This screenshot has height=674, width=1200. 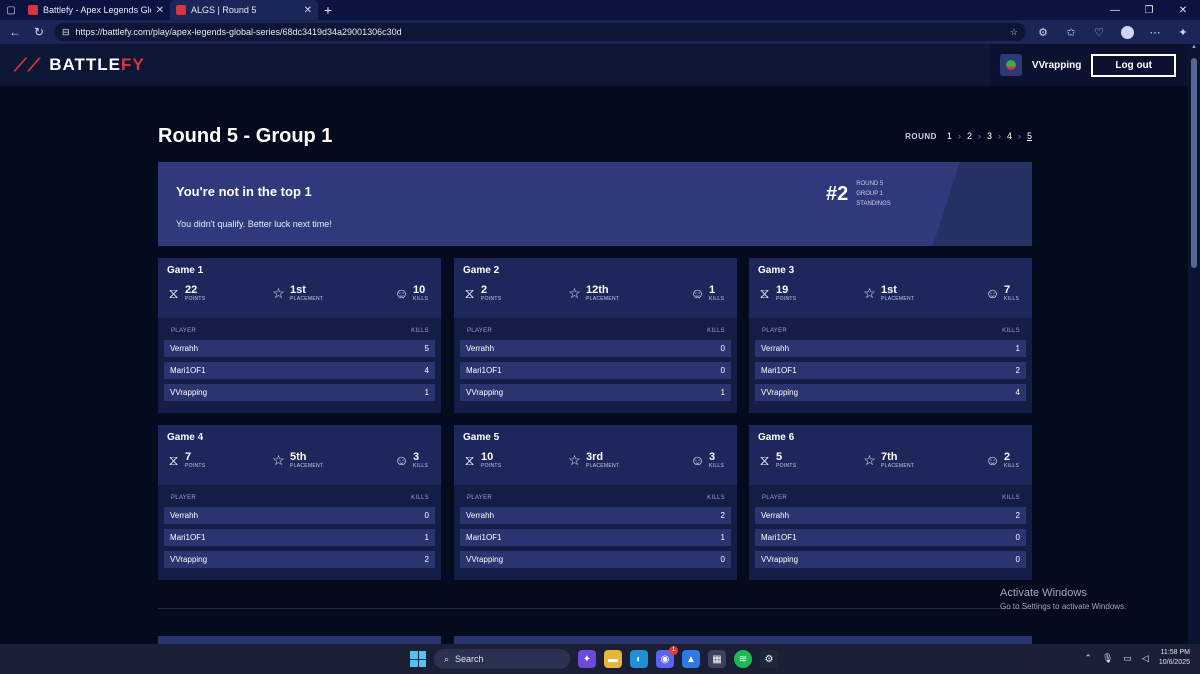 I want to click on player-row: VVrapping 0, so click(x=595, y=559).